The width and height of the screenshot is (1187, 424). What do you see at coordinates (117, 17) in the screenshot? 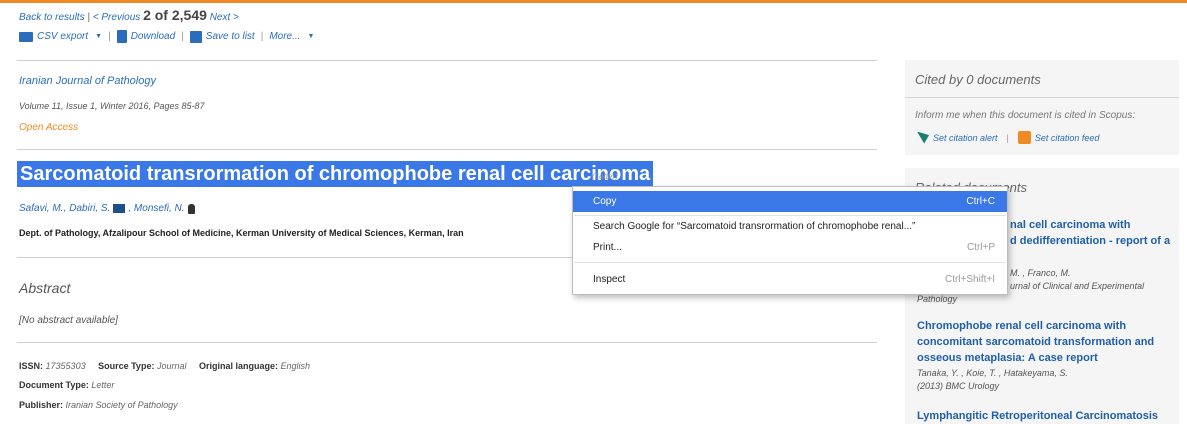
I see `previous-link: < Previous` at bounding box center [117, 17].